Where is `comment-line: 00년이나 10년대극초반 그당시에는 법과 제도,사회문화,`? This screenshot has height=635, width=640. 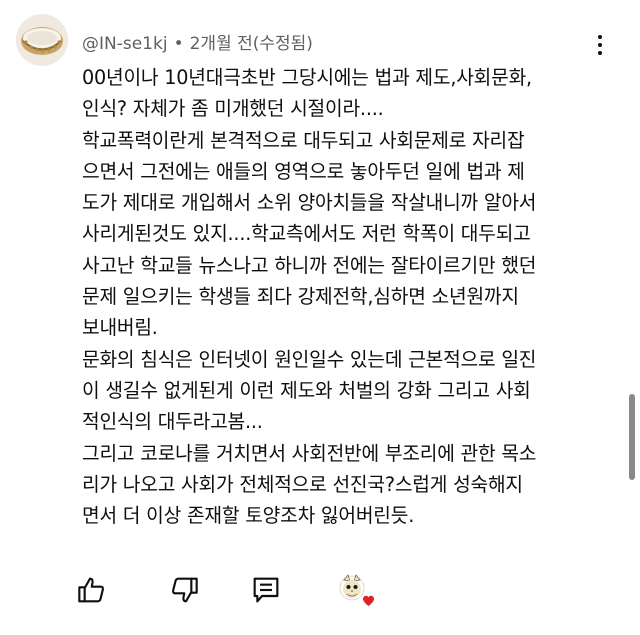 comment-line: 00년이나 10년대극초반 그당시에는 법과 제도,사회문화, is located at coordinates (307, 77).